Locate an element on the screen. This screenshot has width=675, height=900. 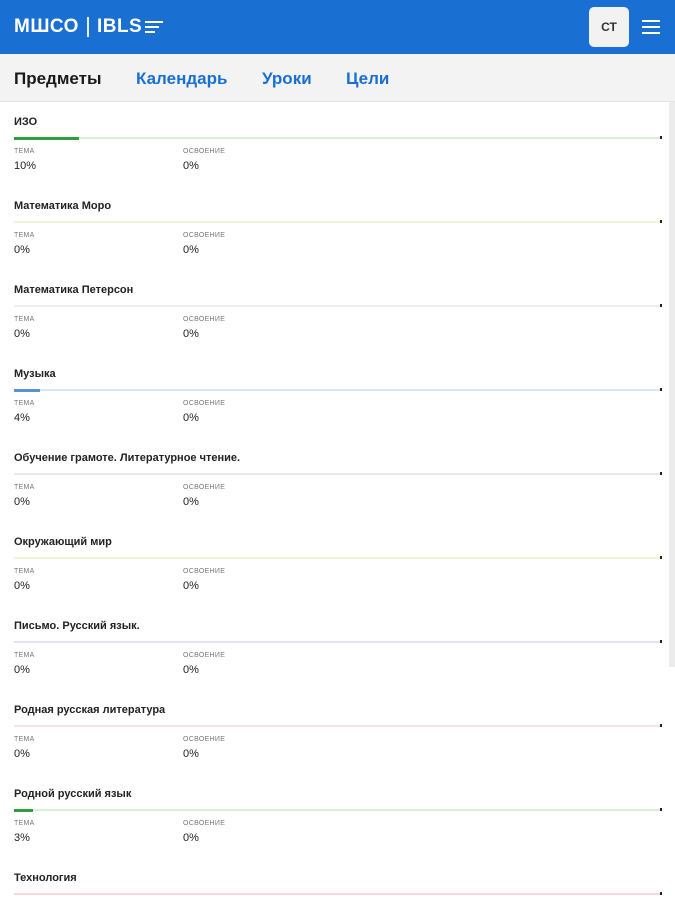
tab-lessons: Уроки is located at coordinates (287, 79).